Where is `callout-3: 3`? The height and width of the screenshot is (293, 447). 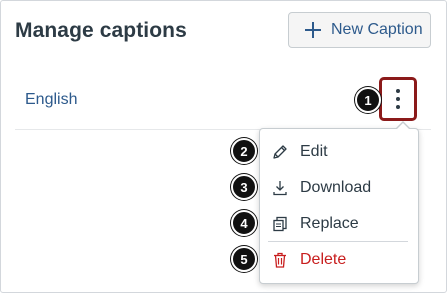
callout-3: 3 is located at coordinates (244, 187).